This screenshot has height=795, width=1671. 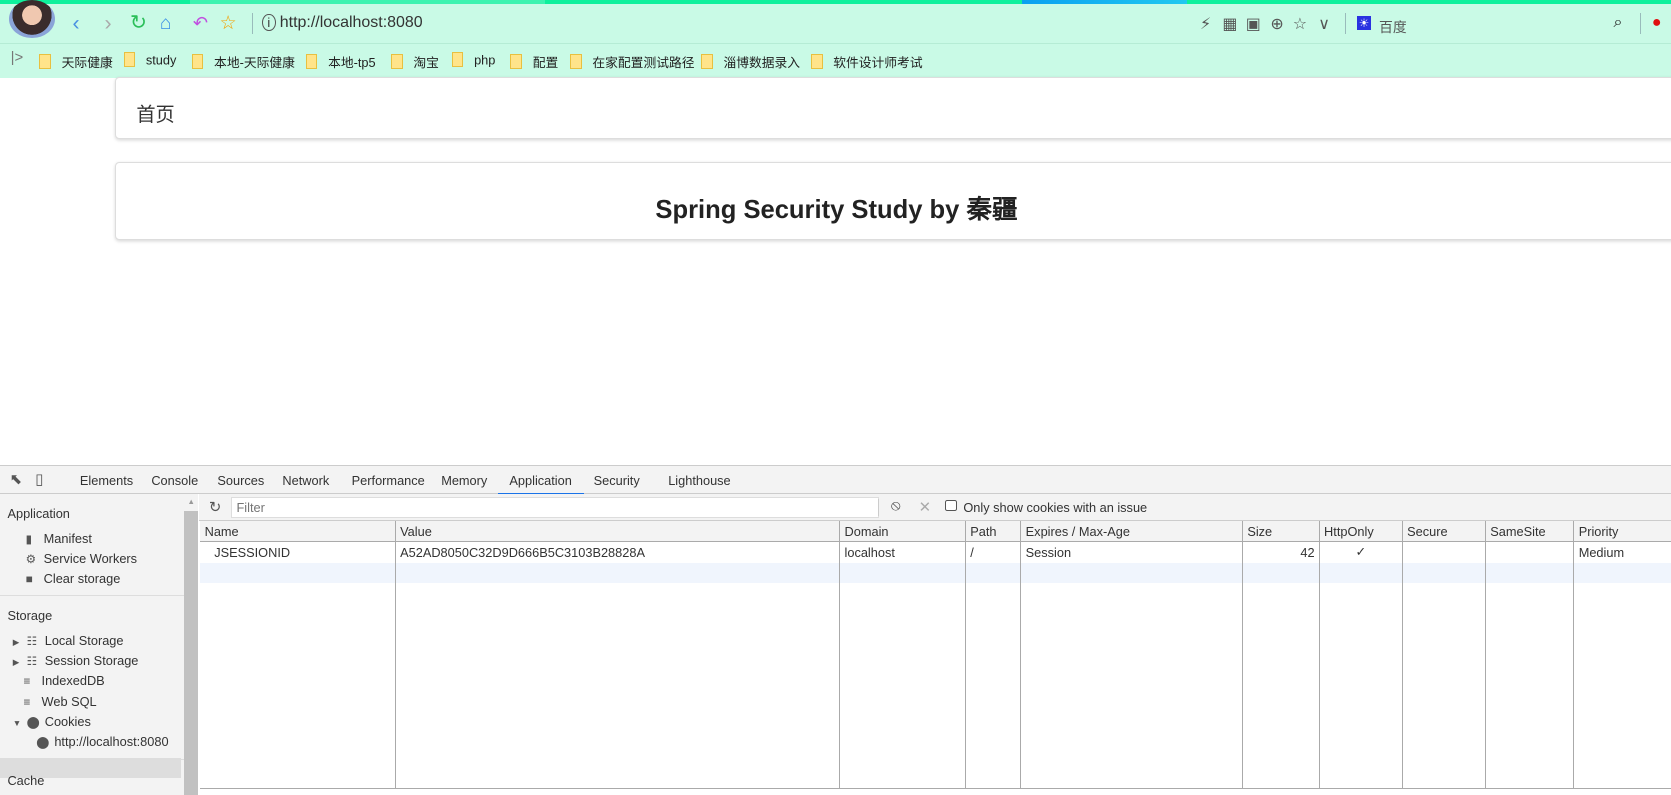 What do you see at coordinates (1229, 24) in the screenshot?
I see `qr-icon: ▦` at bounding box center [1229, 24].